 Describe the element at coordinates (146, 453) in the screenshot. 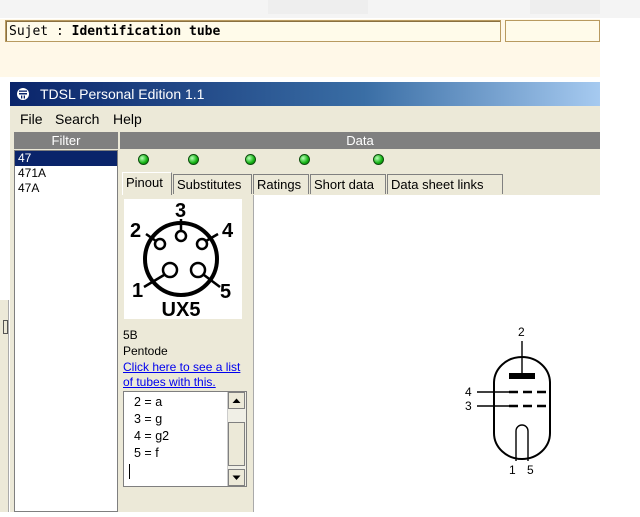

I see `pin-assignment-line: 5 = f` at that location.